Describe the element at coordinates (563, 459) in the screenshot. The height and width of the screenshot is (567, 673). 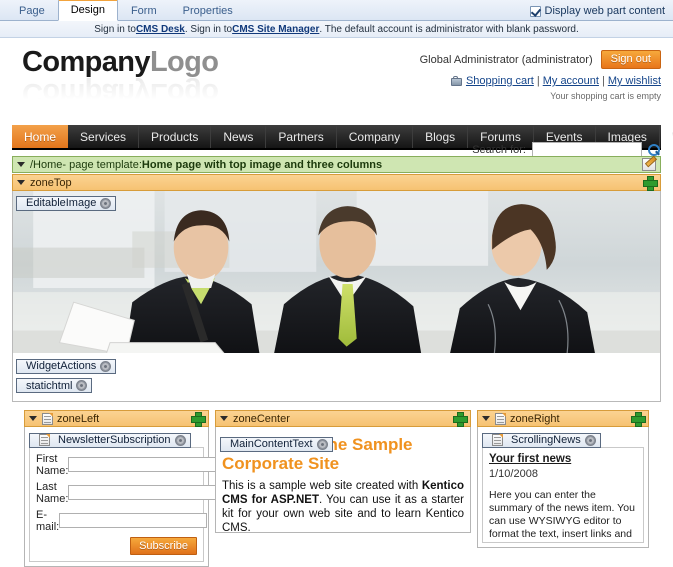
I see `news-title: Your first news` at that location.